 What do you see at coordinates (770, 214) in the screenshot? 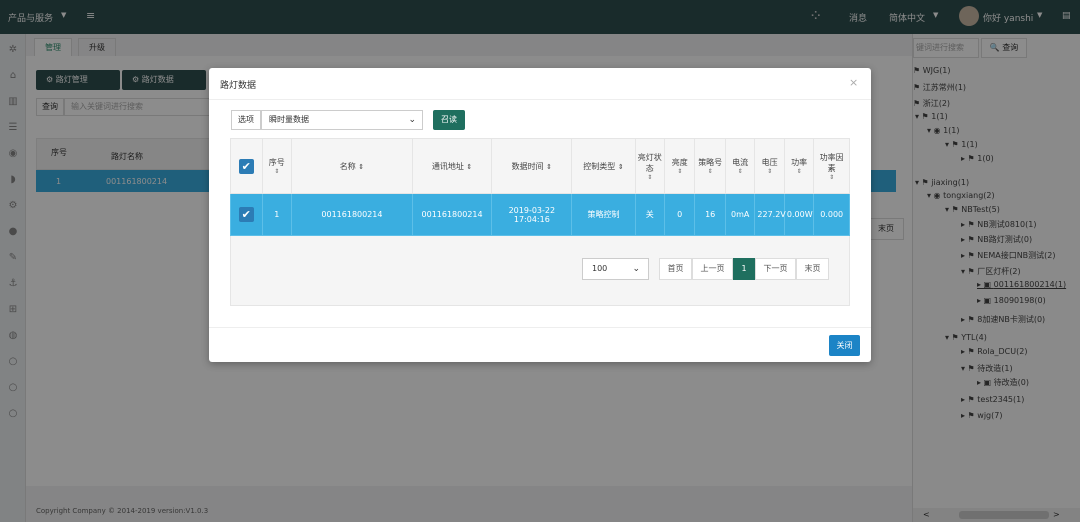
I see `cell-voltage: 227.2V` at bounding box center [770, 214].